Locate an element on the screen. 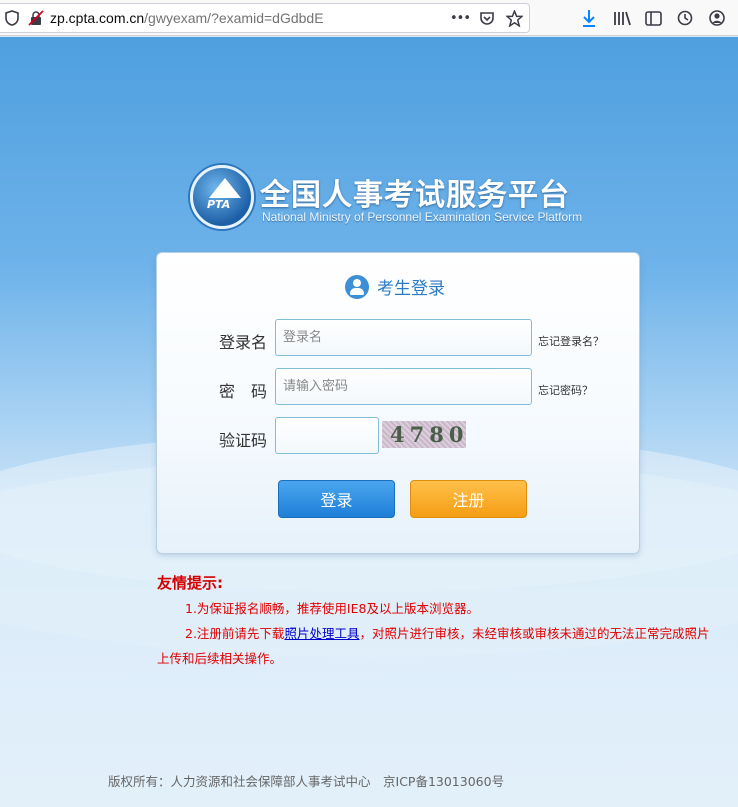 The height and width of the screenshot is (807, 738). username-label: 登录名 is located at coordinates (243, 342).